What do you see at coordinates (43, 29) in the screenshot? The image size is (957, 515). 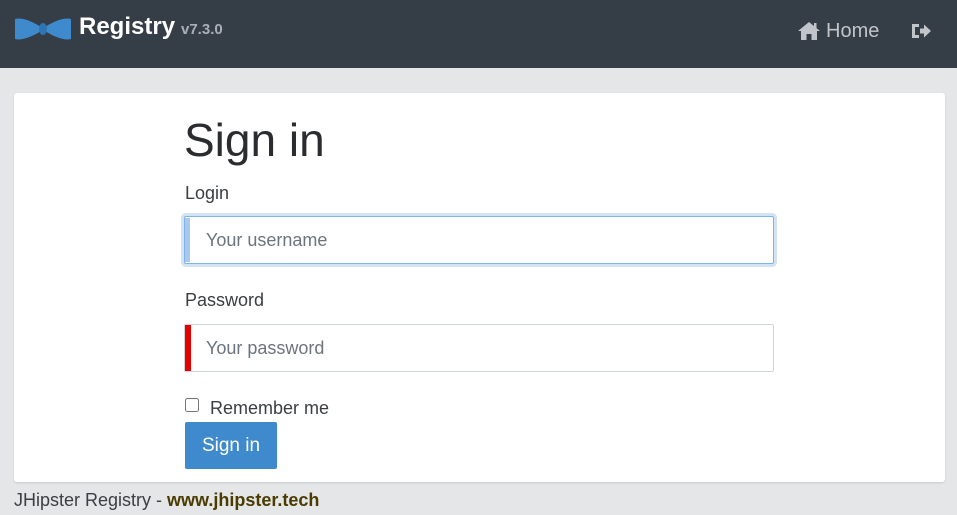 I see `jhipster-logo-icon` at bounding box center [43, 29].